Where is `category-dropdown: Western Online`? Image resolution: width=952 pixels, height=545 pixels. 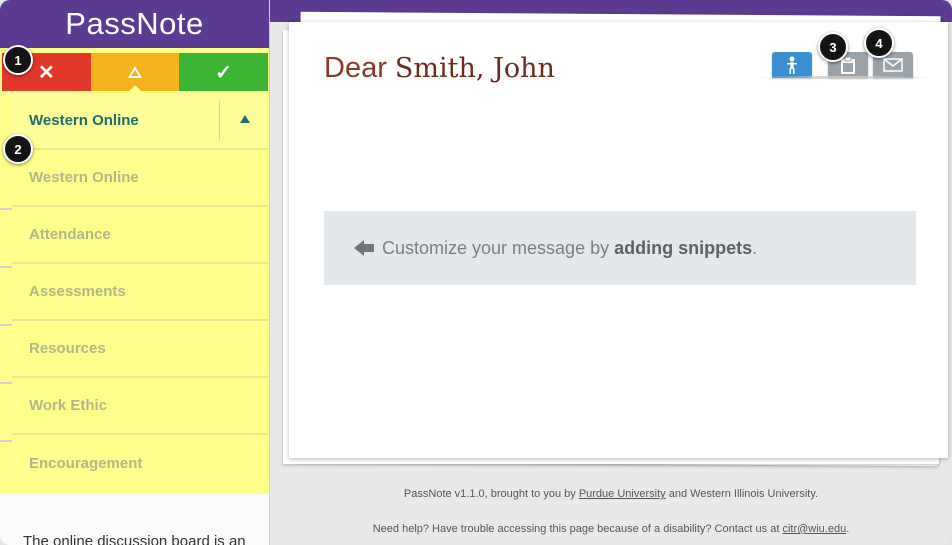
category-dropdown: Western Online is located at coordinates (140, 121).